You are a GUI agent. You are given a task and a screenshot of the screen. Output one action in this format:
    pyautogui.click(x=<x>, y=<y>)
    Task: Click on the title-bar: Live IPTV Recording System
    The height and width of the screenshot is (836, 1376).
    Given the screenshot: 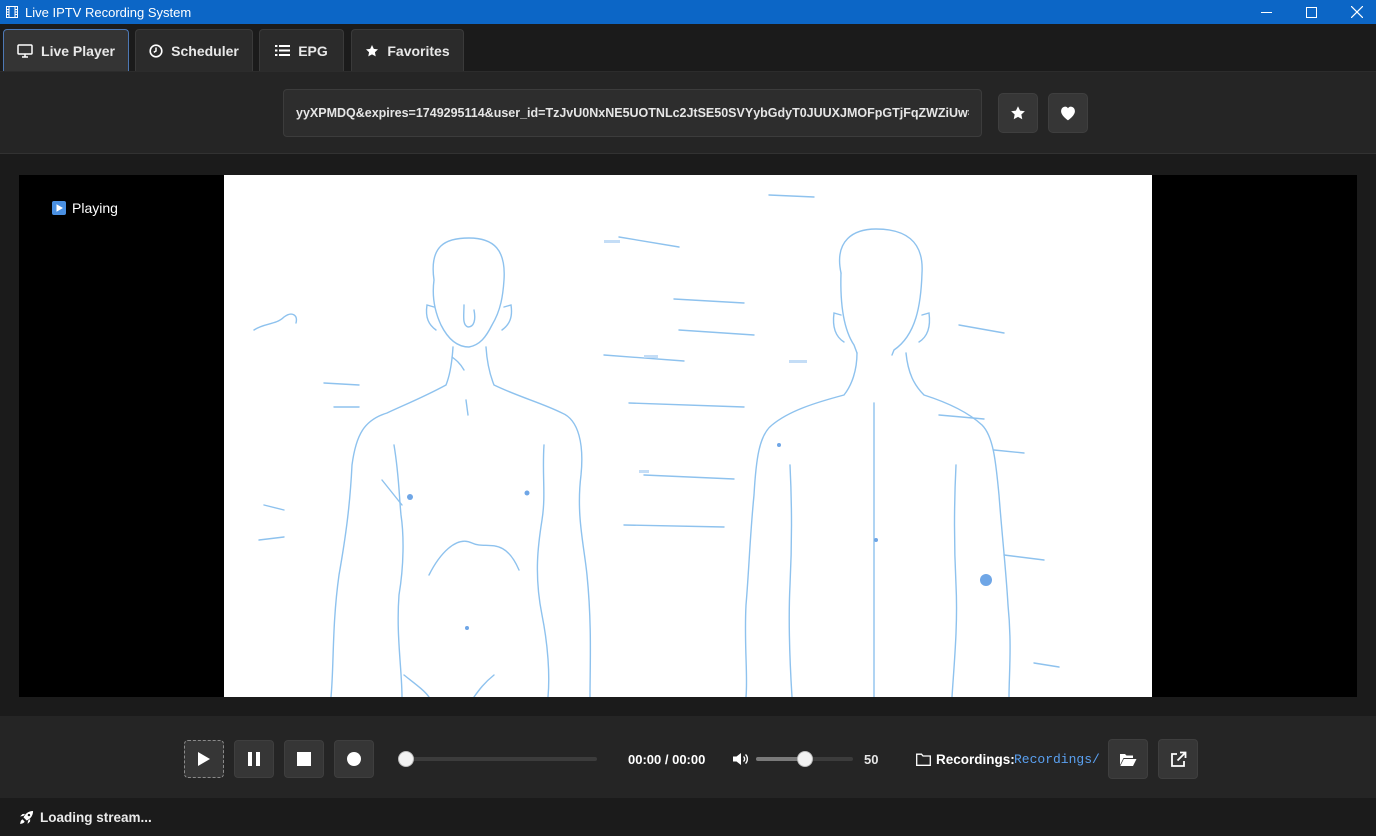 What is the action you would take?
    pyautogui.click(x=688, y=12)
    